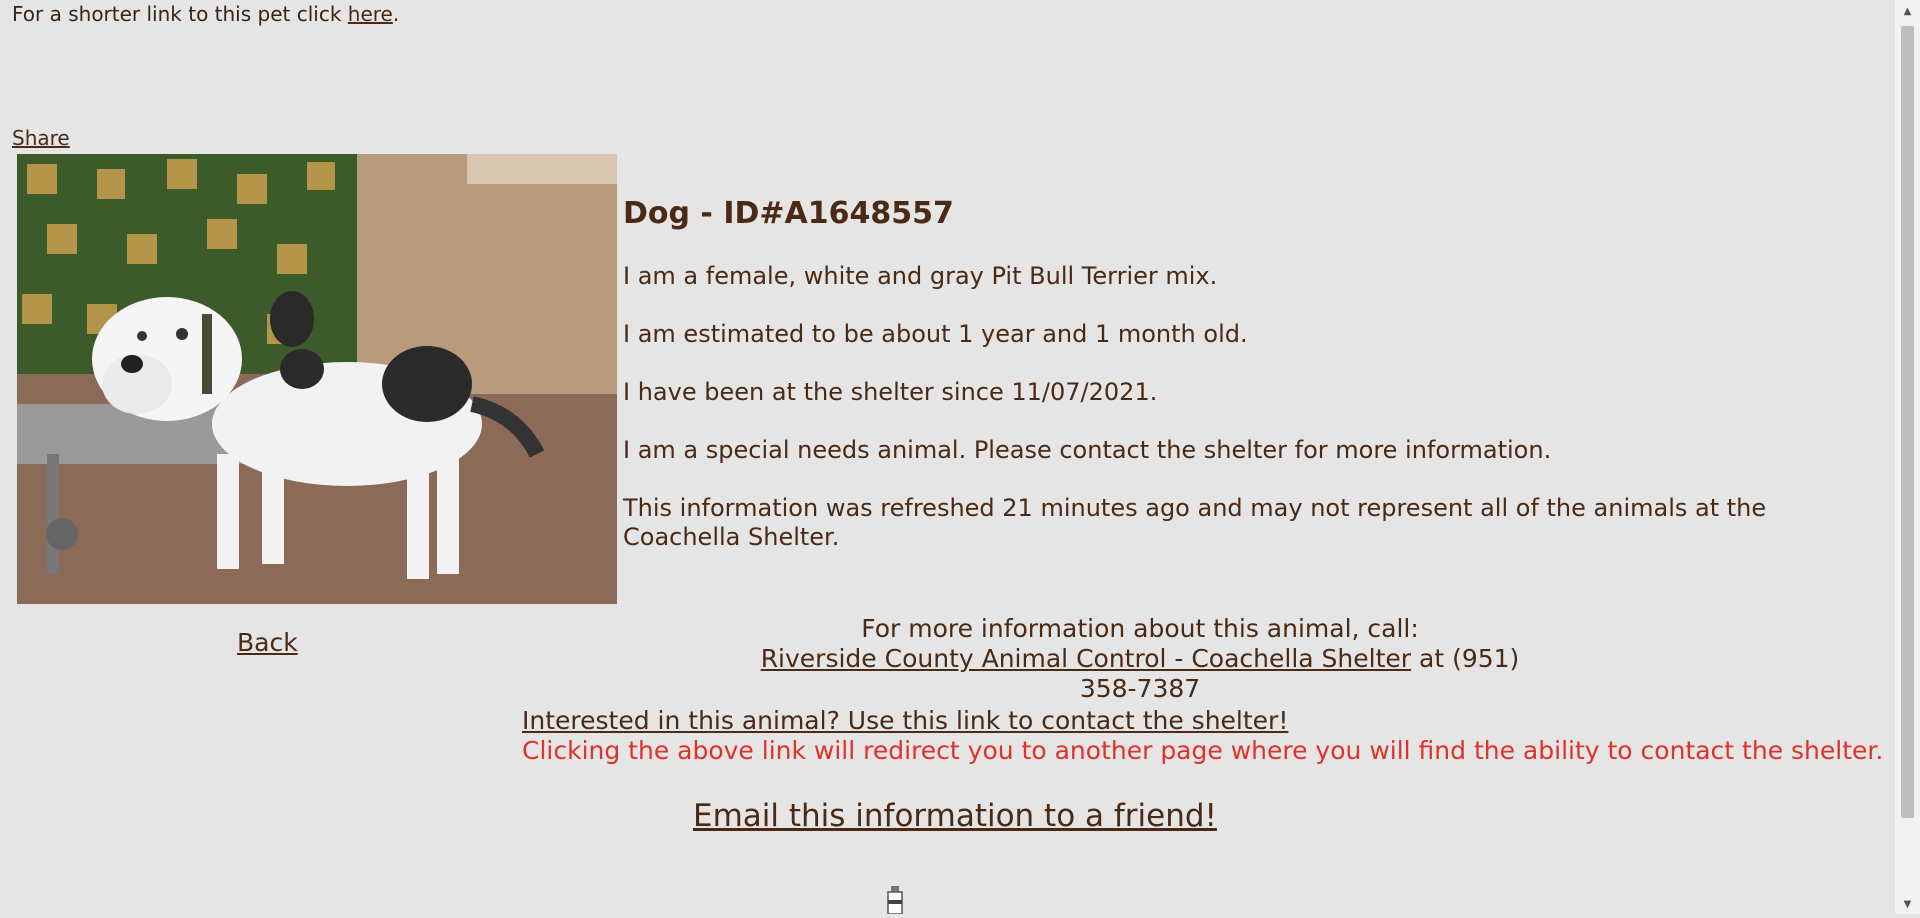 This screenshot has width=1920, height=918. Describe the element at coordinates (895, 900) in the screenshot. I see `loading-icon` at that location.